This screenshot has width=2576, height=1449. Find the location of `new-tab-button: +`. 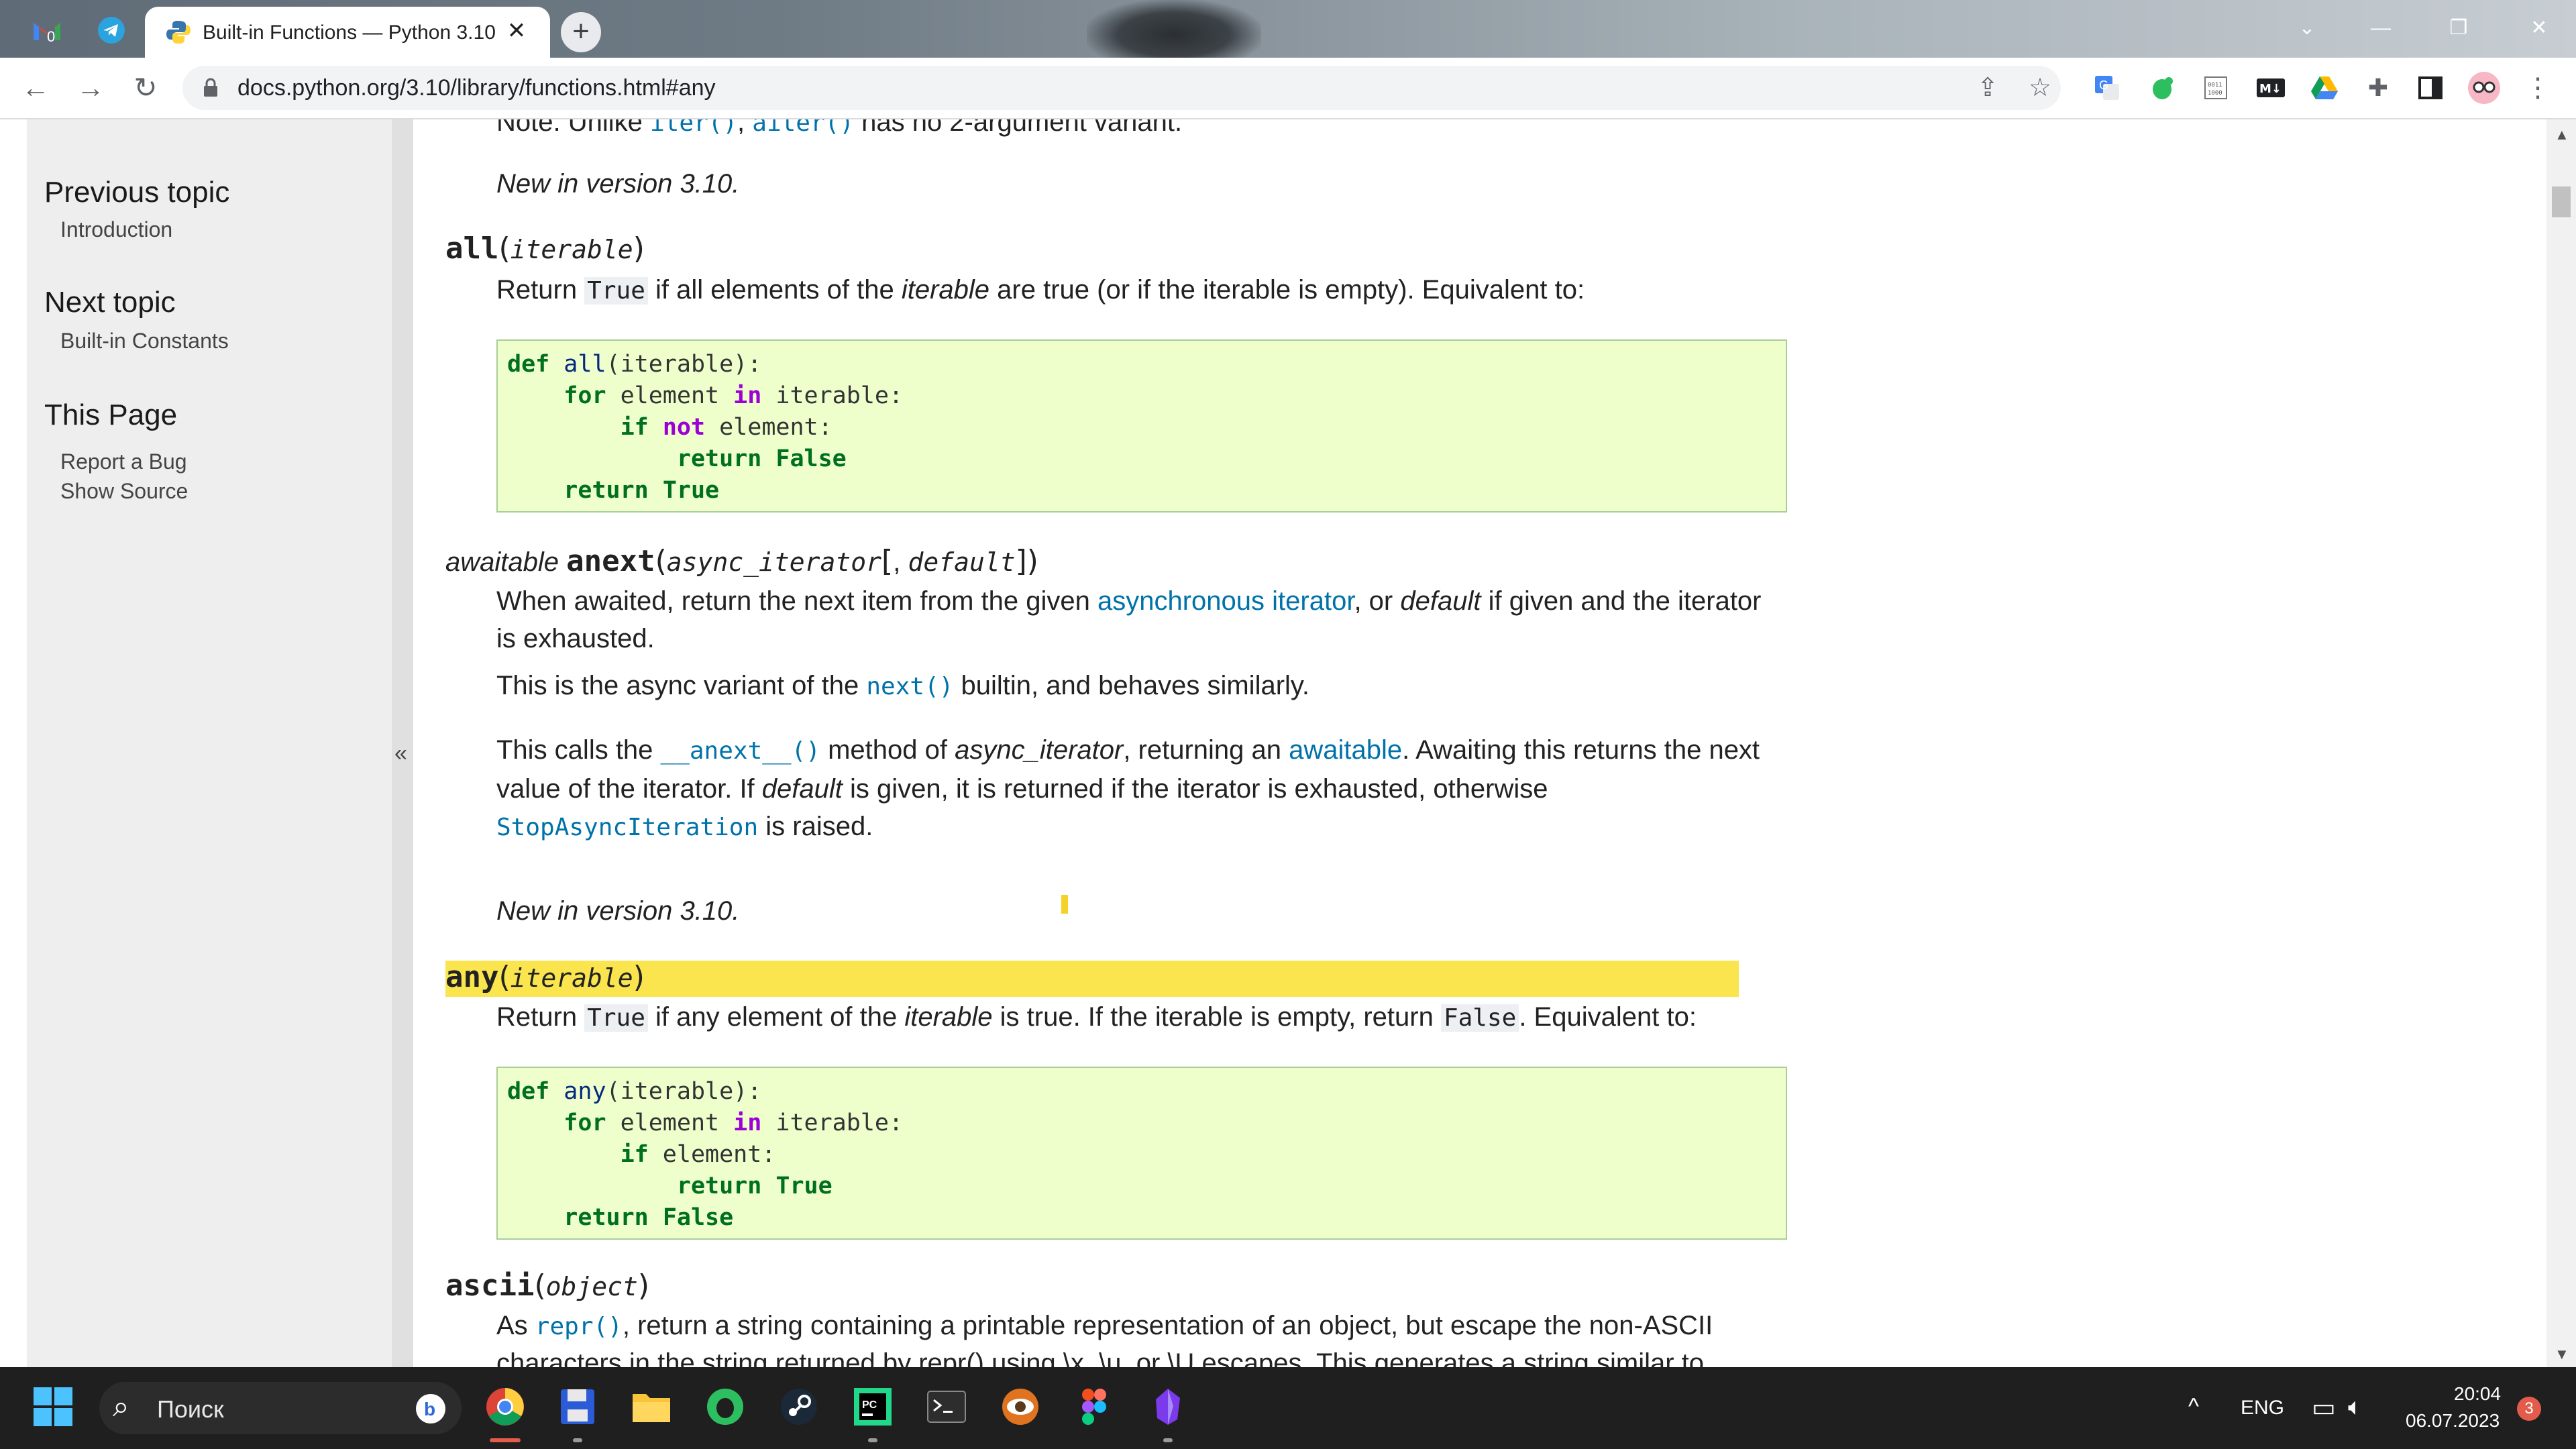

new-tab-button: + is located at coordinates (581, 32).